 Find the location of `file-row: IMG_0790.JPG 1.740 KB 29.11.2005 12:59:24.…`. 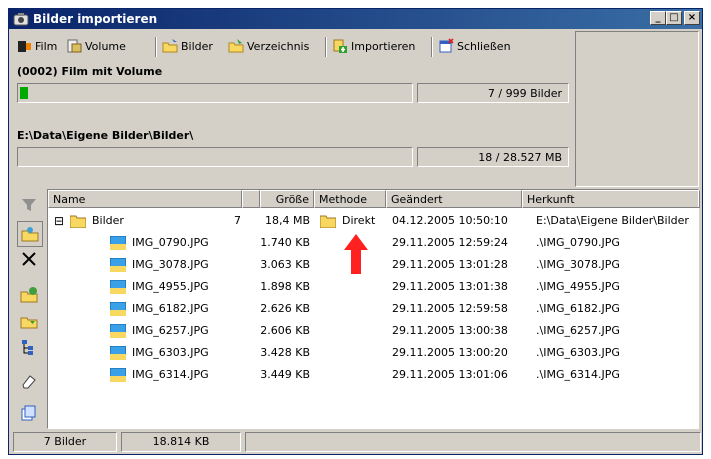

file-row: IMG_0790.JPG 1.740 KB 29.11.2005 12:59:24.… is located at coordinates (373, 243).